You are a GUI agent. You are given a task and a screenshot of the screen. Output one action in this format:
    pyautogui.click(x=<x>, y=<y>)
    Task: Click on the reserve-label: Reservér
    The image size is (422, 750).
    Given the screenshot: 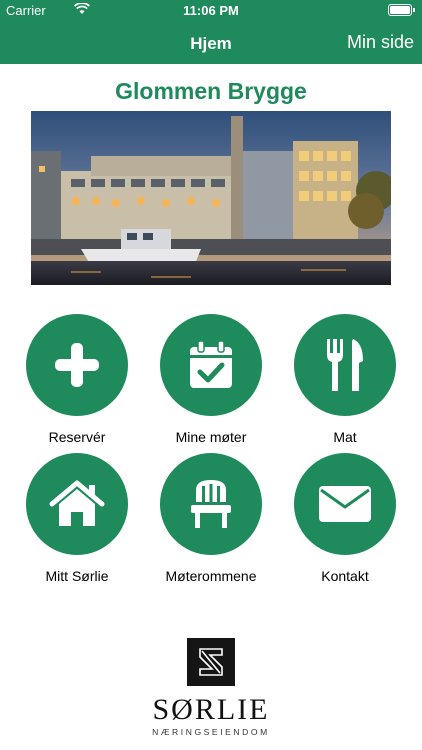 What is the action you would take?
    pyautogui.click(x=77, y=437)
    